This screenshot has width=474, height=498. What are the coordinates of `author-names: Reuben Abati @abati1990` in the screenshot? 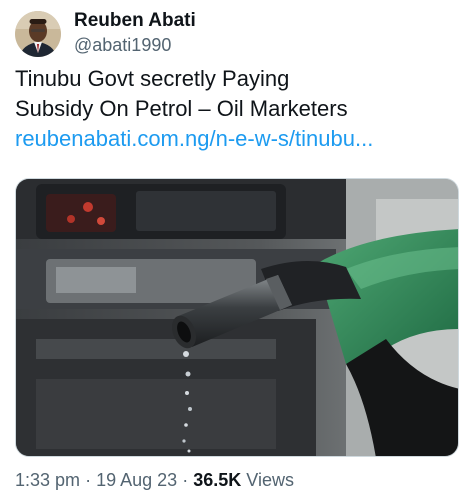 It's located at (135, 33).